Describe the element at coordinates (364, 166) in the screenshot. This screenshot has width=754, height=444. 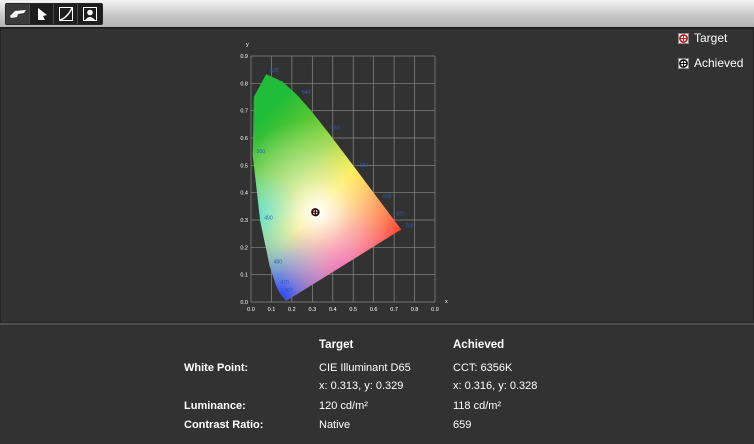
I see `wavelength-label: 580` at that location.